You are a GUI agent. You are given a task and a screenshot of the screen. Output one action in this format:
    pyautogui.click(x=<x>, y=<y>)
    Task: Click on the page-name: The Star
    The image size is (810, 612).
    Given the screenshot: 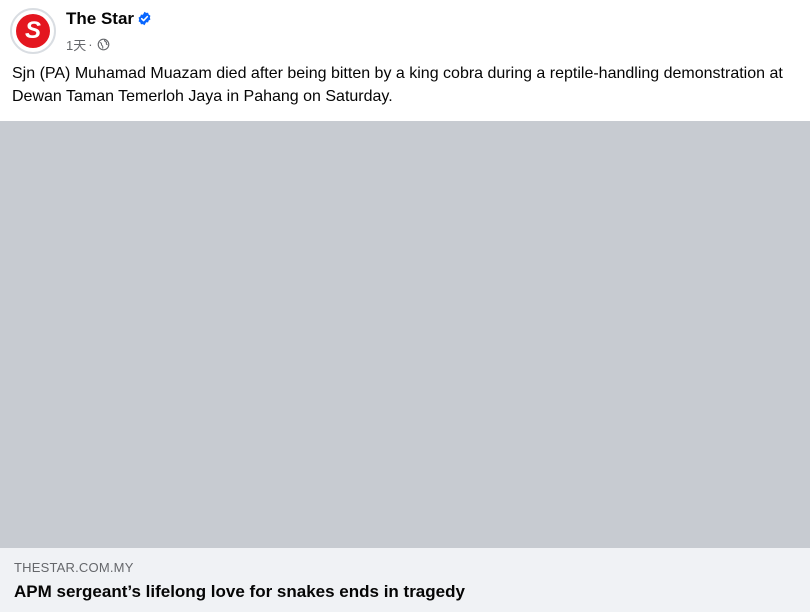 What is the action you would take?
    pyautogui.click(x=100, y=19)
    